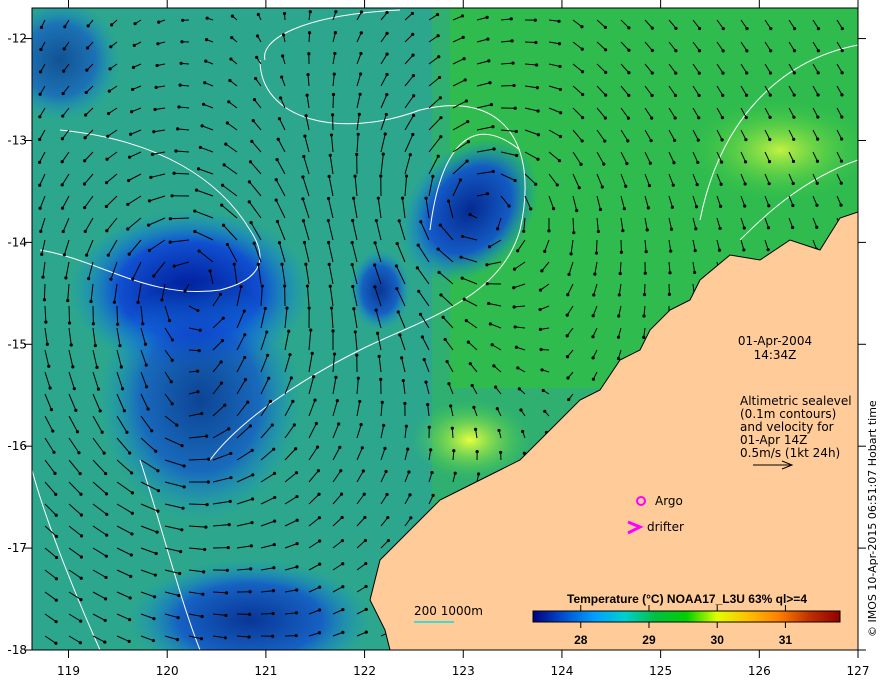 The image size is (880, 680). What do you see at coordinates (17, 39) in the screenshot?
I see `lat-tick-label: -12` at bounding box center [17, 39].